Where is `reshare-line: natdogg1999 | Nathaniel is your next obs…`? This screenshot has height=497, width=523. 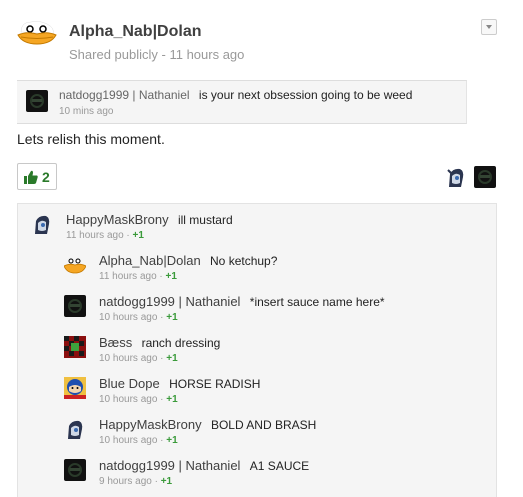
reshare-line: natdogg1999 | Nathaniel is your next obs… is located at coordinates (235, 95).